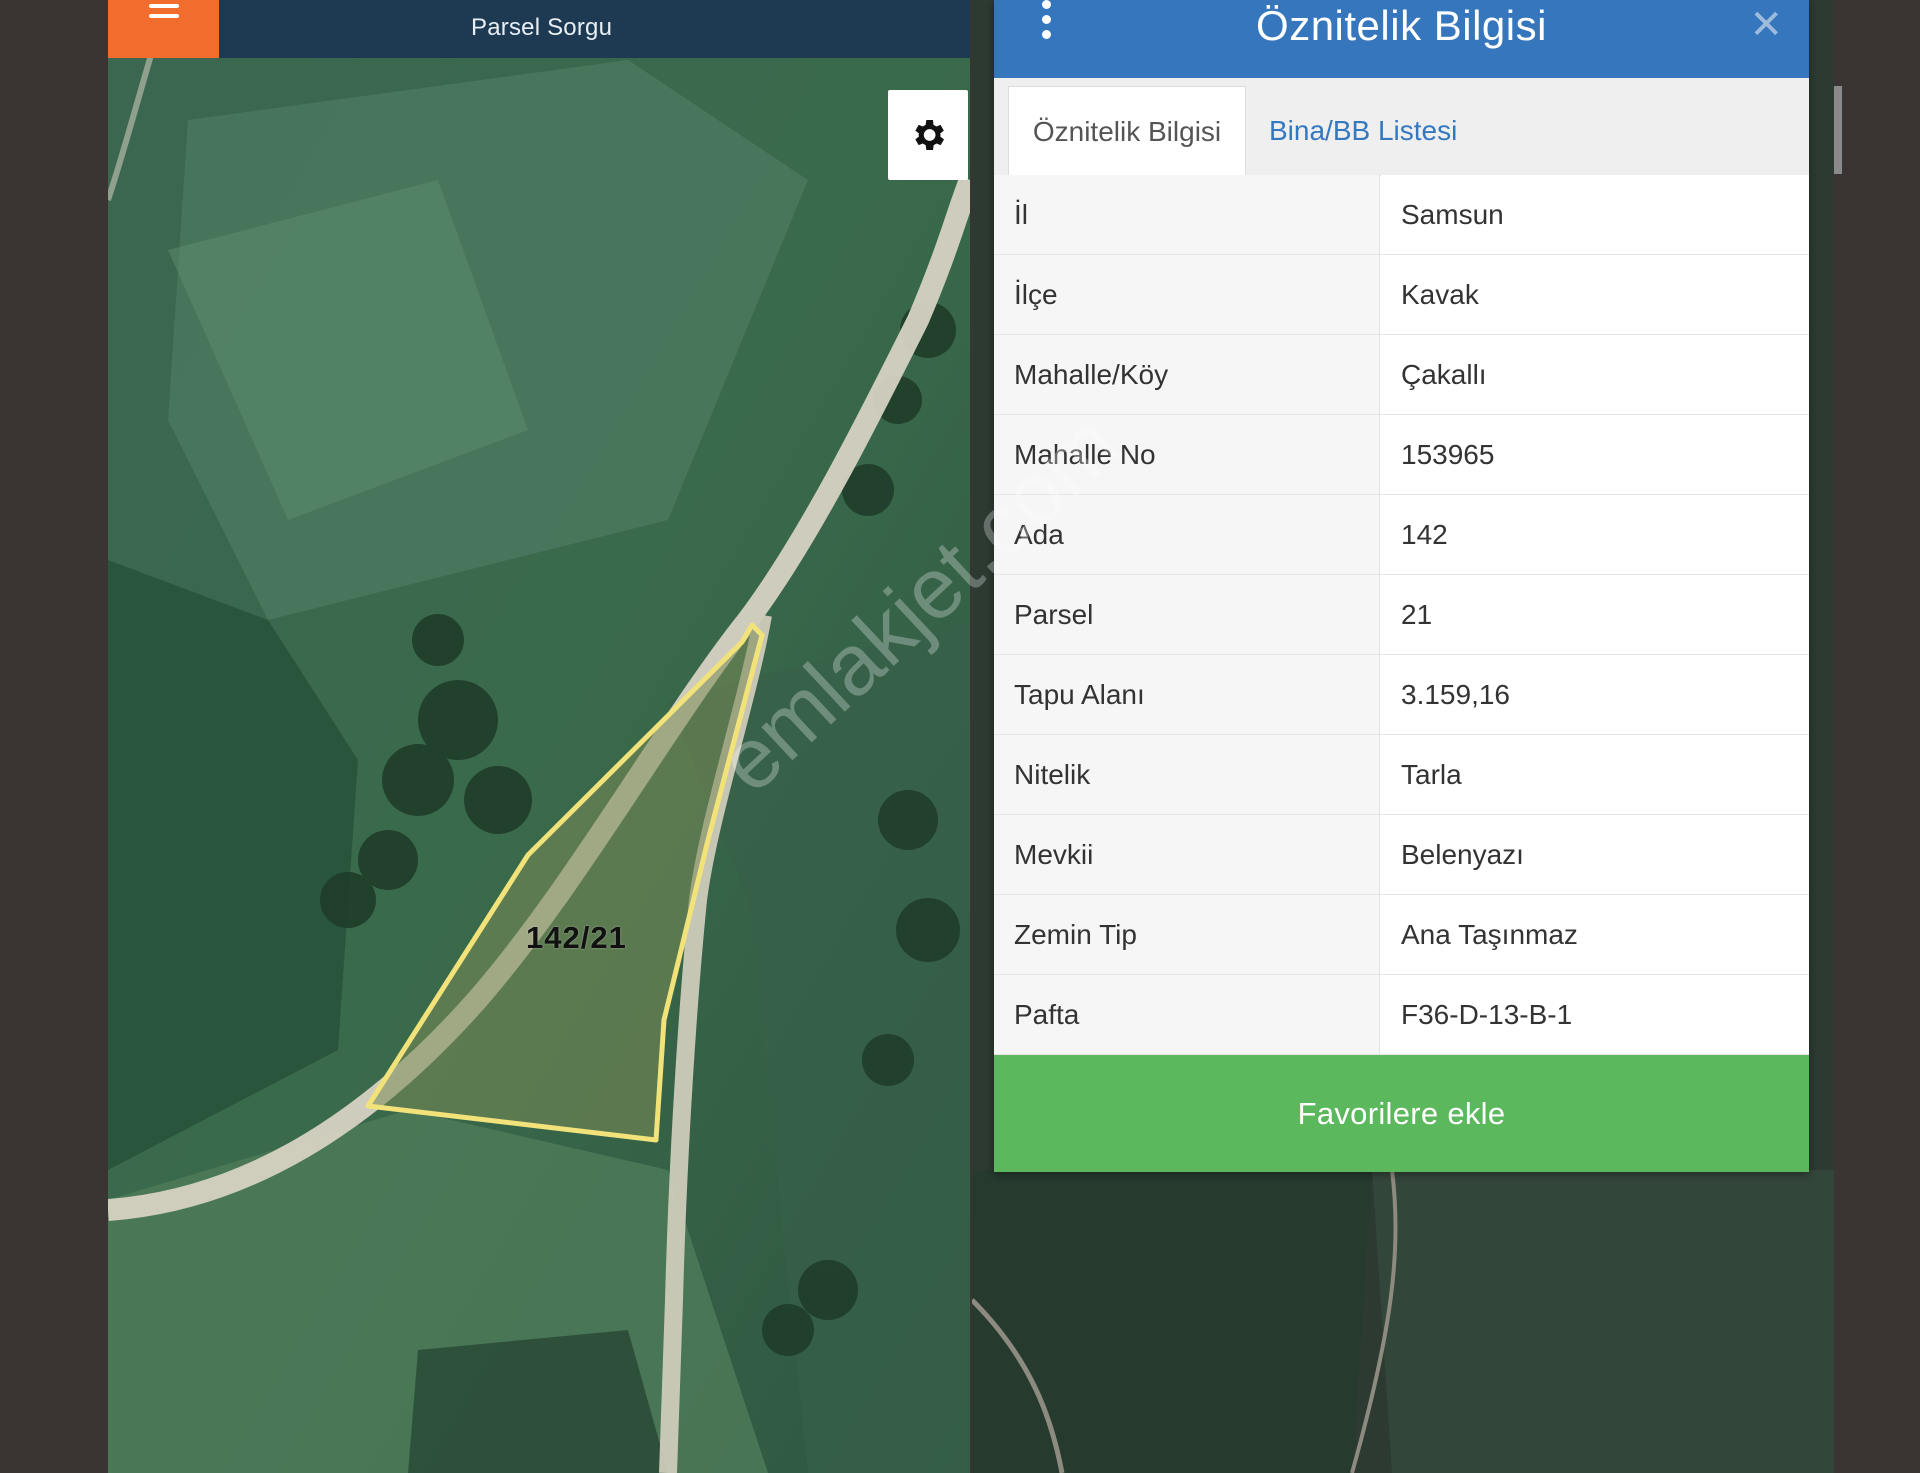 The width and height of the screenshot is (1920, 1473). I want to click on table-row: Nitelik Tarla, so click(1401, 775).